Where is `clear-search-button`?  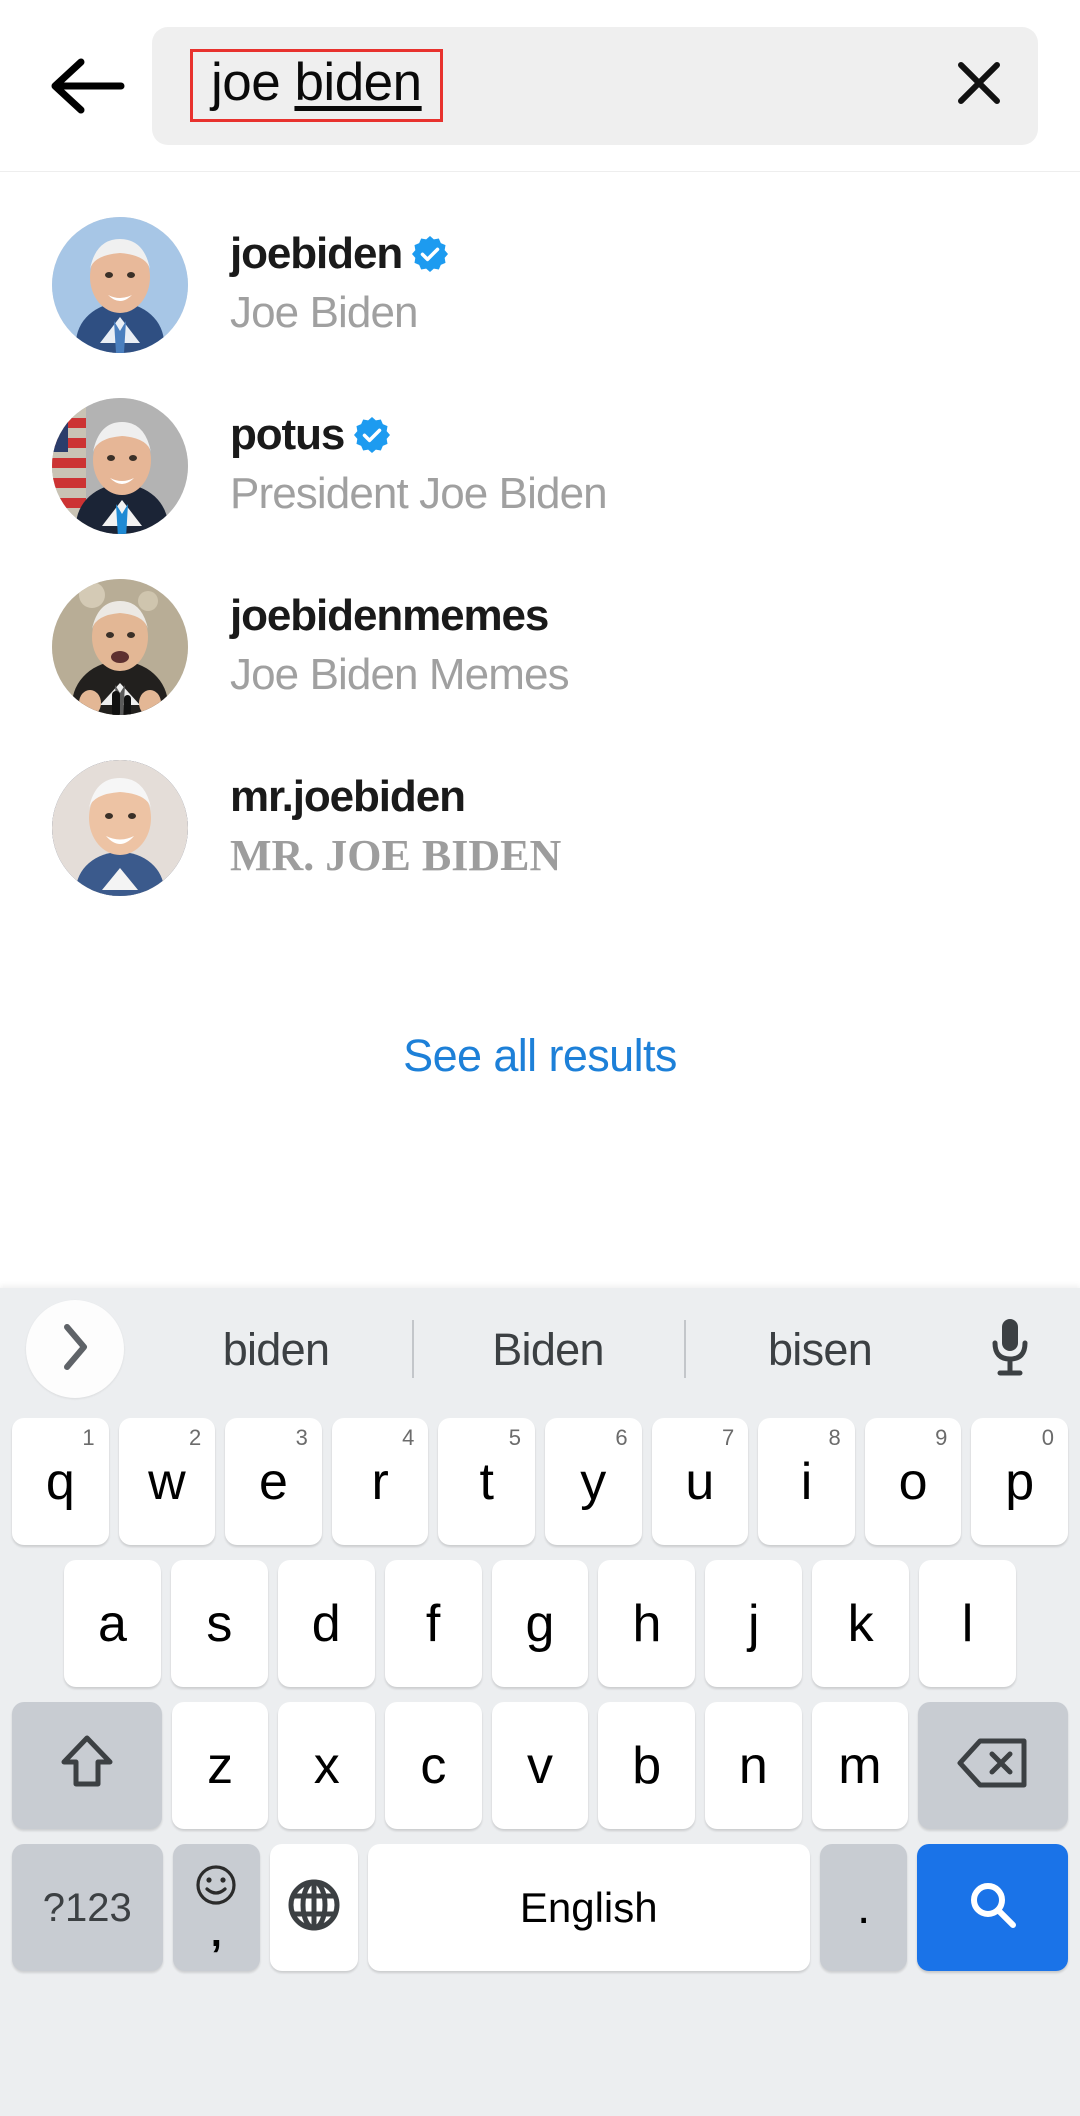
clear-search-button is located at coordinates (979, 86).